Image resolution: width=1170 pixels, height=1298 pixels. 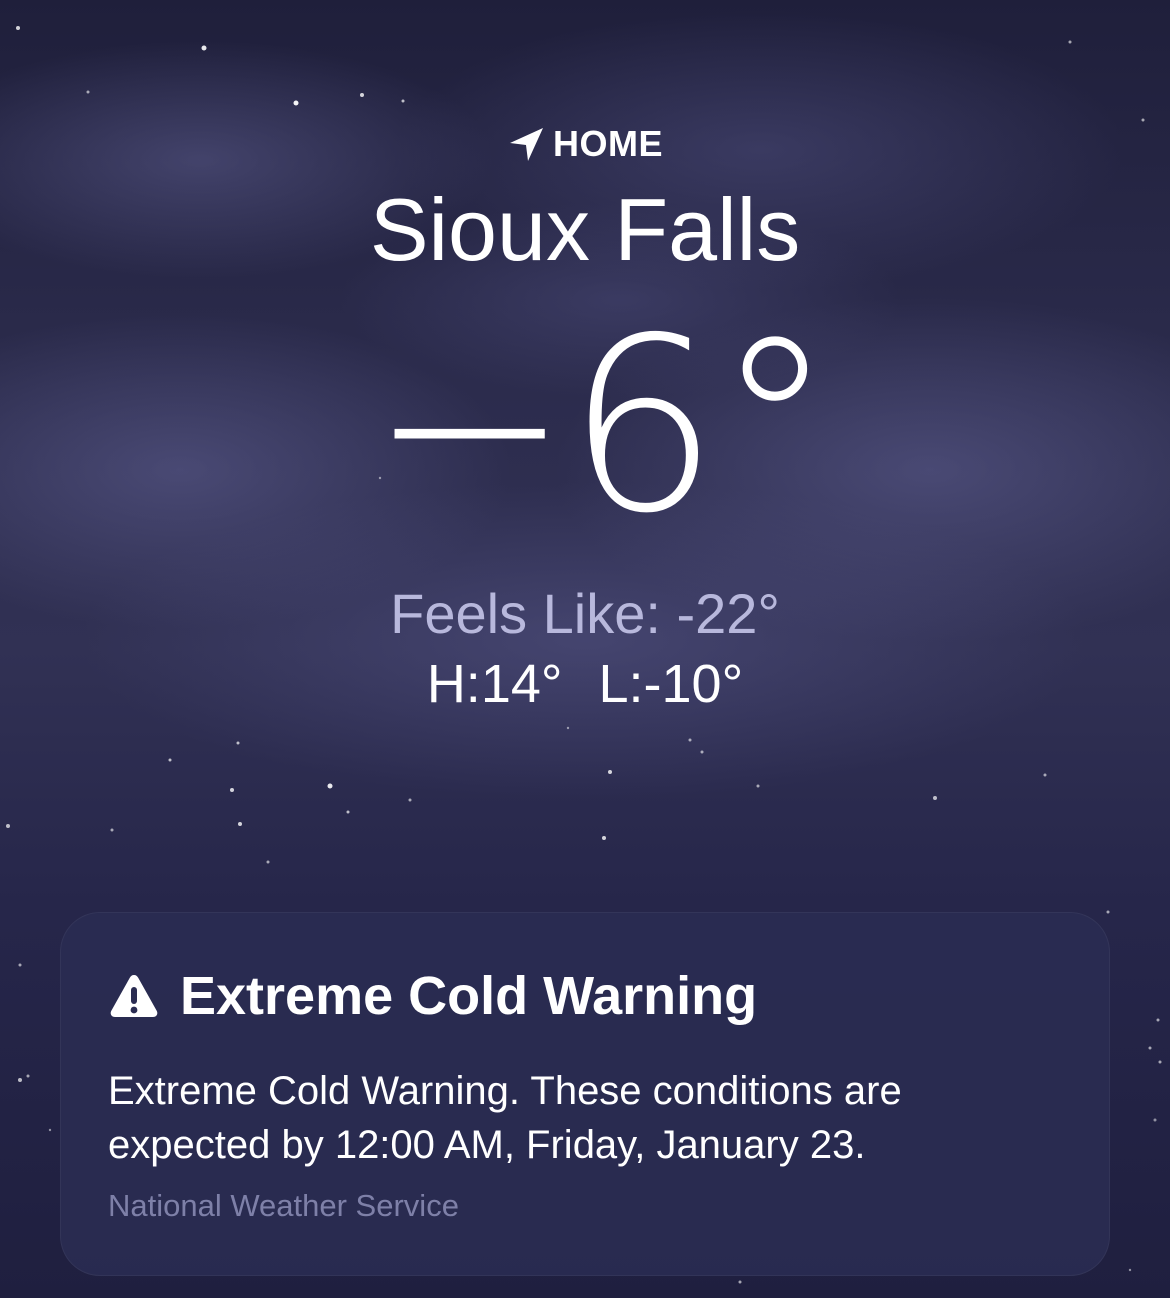 What do you see at coordinates (608, 143) in the screenshot?
I see `location-label: HOME` at bounding box center [608, 143].